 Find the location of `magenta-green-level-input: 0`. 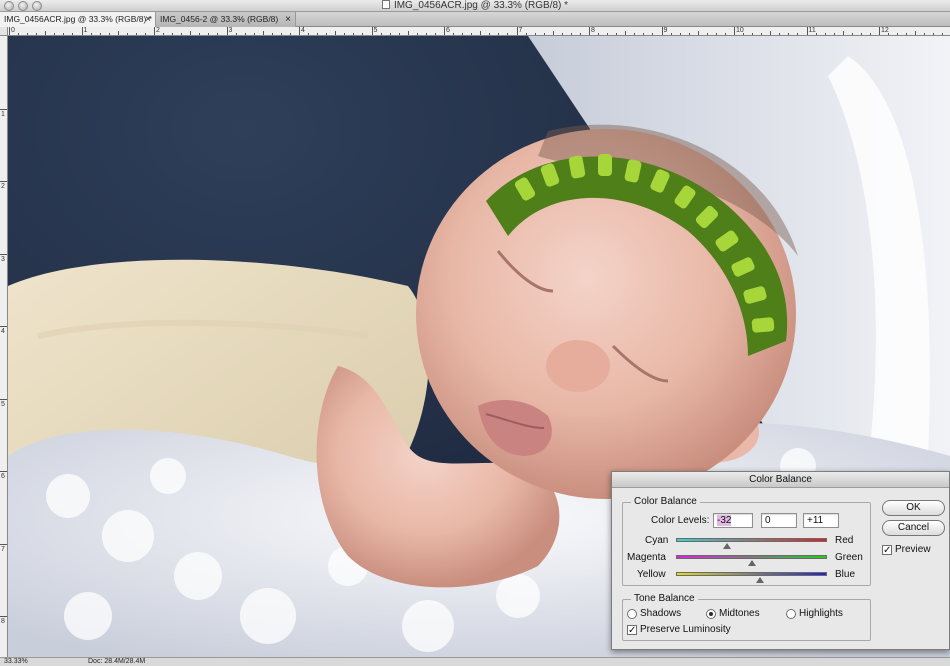

magenta-green-level-input: 0 is located at coordinates (779, 520).